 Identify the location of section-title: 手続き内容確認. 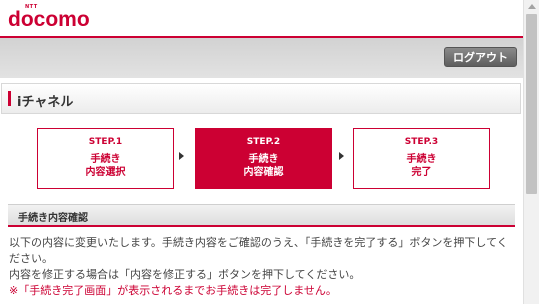
(53, 218).